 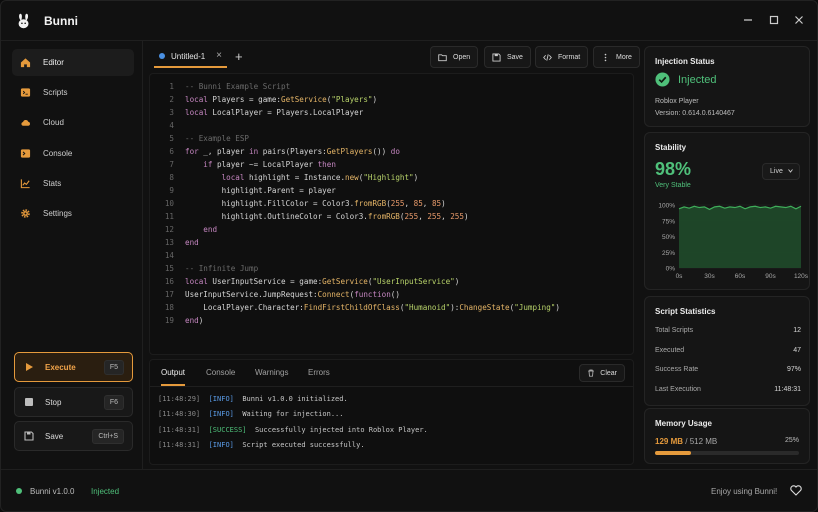 I want to click on memory-readout: 129 MB / 512 MB, so click(x=686, y=441).